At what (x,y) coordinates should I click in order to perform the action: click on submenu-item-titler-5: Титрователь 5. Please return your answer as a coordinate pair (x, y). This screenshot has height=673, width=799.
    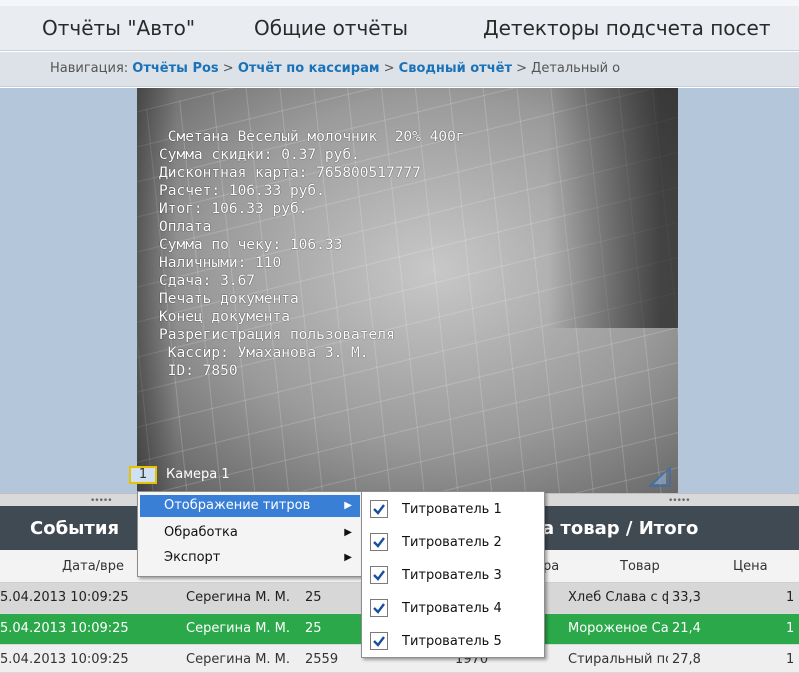
    Looking at the image, I should click on (453, 642).